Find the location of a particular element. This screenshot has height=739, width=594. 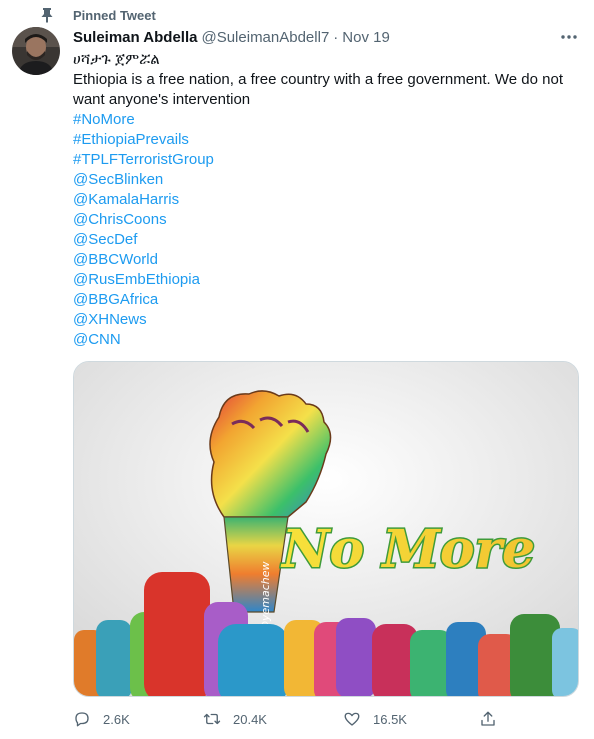

mention-xhnews: @XHNews is located at coordinates (328, 320).